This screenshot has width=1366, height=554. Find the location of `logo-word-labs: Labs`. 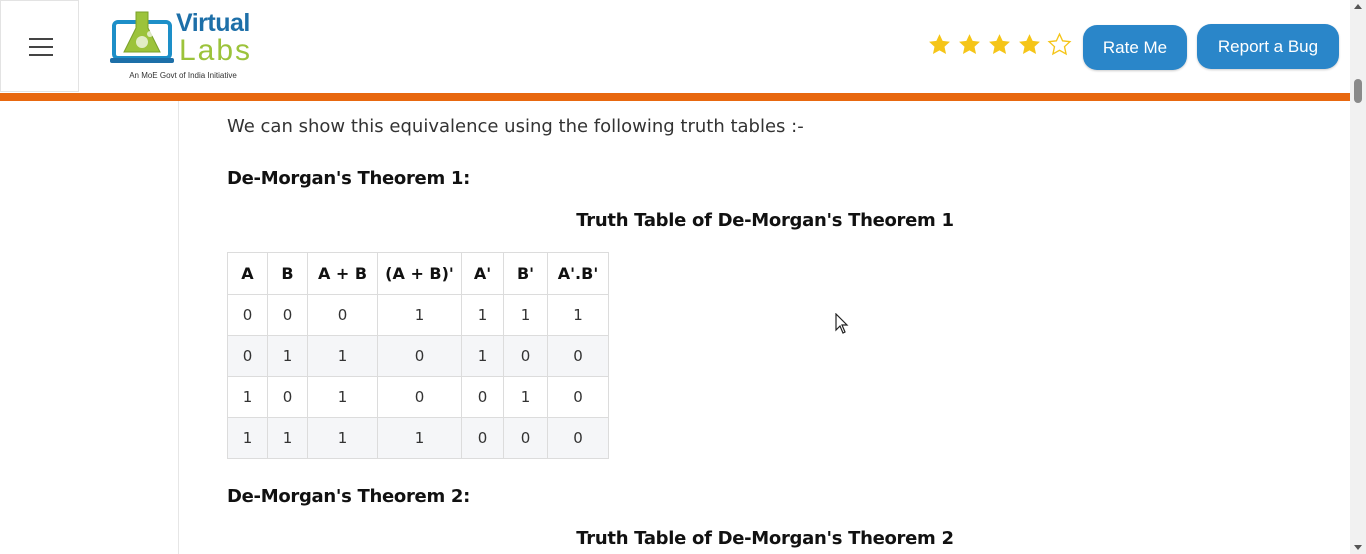

logo-word-labs: Labs is located at coordinates (216, 50).